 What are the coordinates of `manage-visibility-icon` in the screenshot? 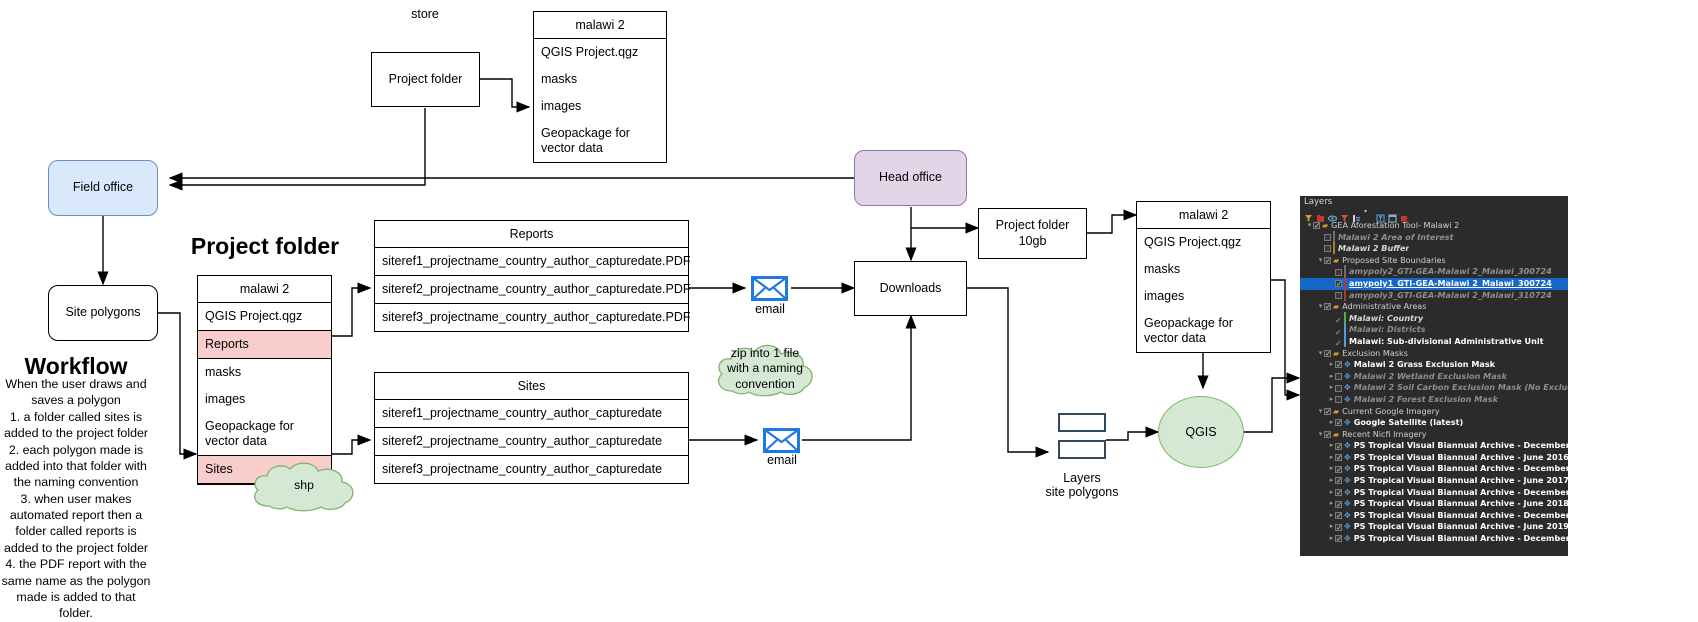 It's located at (1332, 215).